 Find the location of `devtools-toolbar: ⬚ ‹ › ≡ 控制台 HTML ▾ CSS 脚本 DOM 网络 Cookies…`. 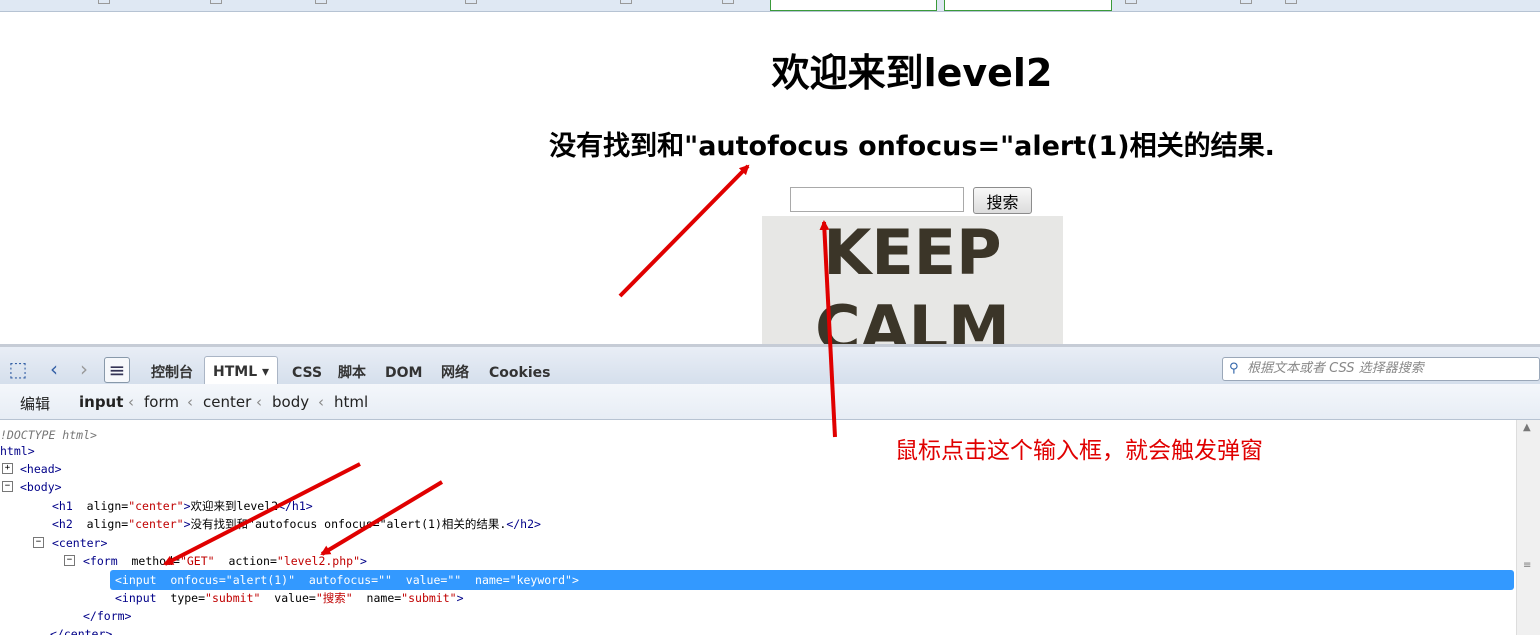

devtools-toolbar: ⬚ ‹ › ≡ 控制台 HTML ▾ CSS 脚本 DOM 网络 Cookies… is located at coordinates (770, 366).